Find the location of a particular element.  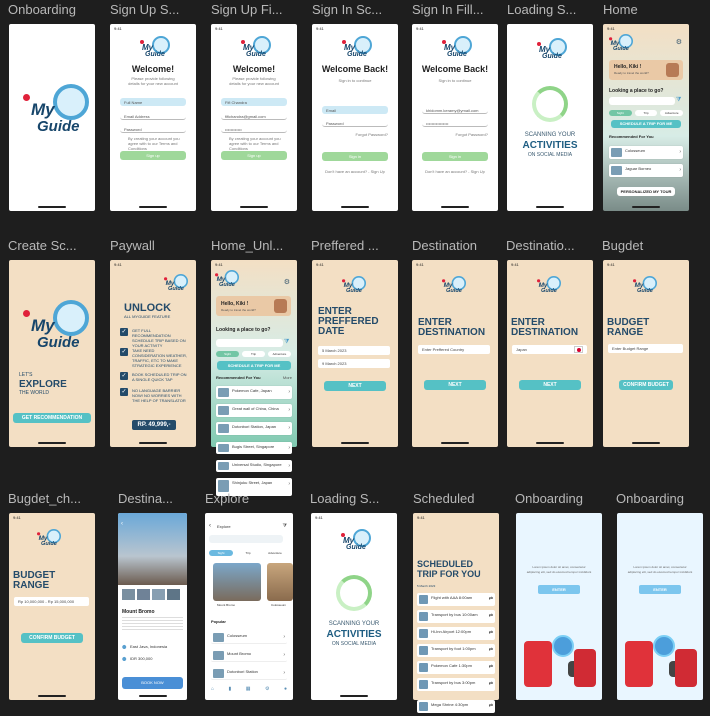

date-to-field: 9 March 2023 is located at coordinates (354, 363).